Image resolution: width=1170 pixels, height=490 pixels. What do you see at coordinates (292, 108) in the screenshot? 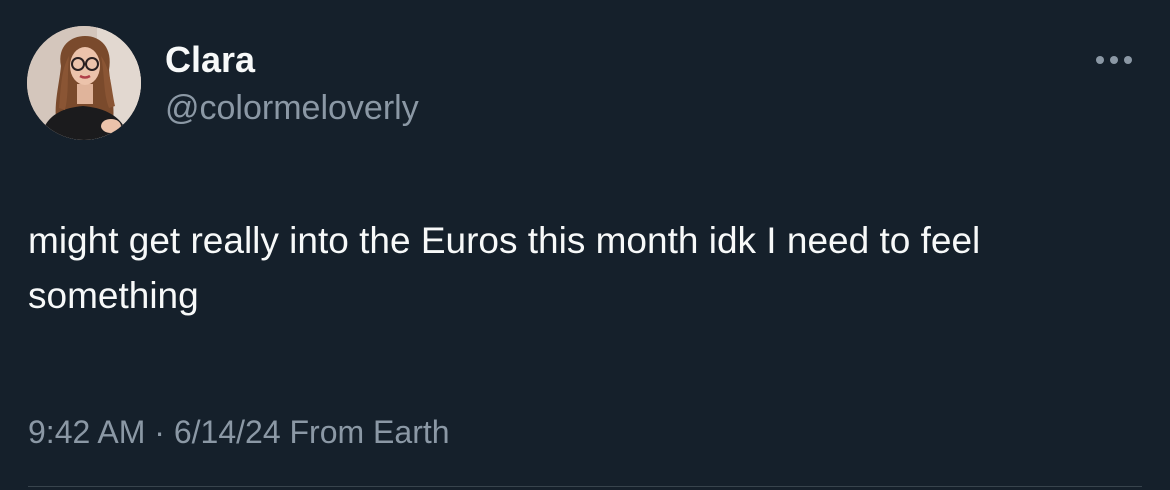
I see `user-handle: @colormeloverly` at bounding box center [292, 108].